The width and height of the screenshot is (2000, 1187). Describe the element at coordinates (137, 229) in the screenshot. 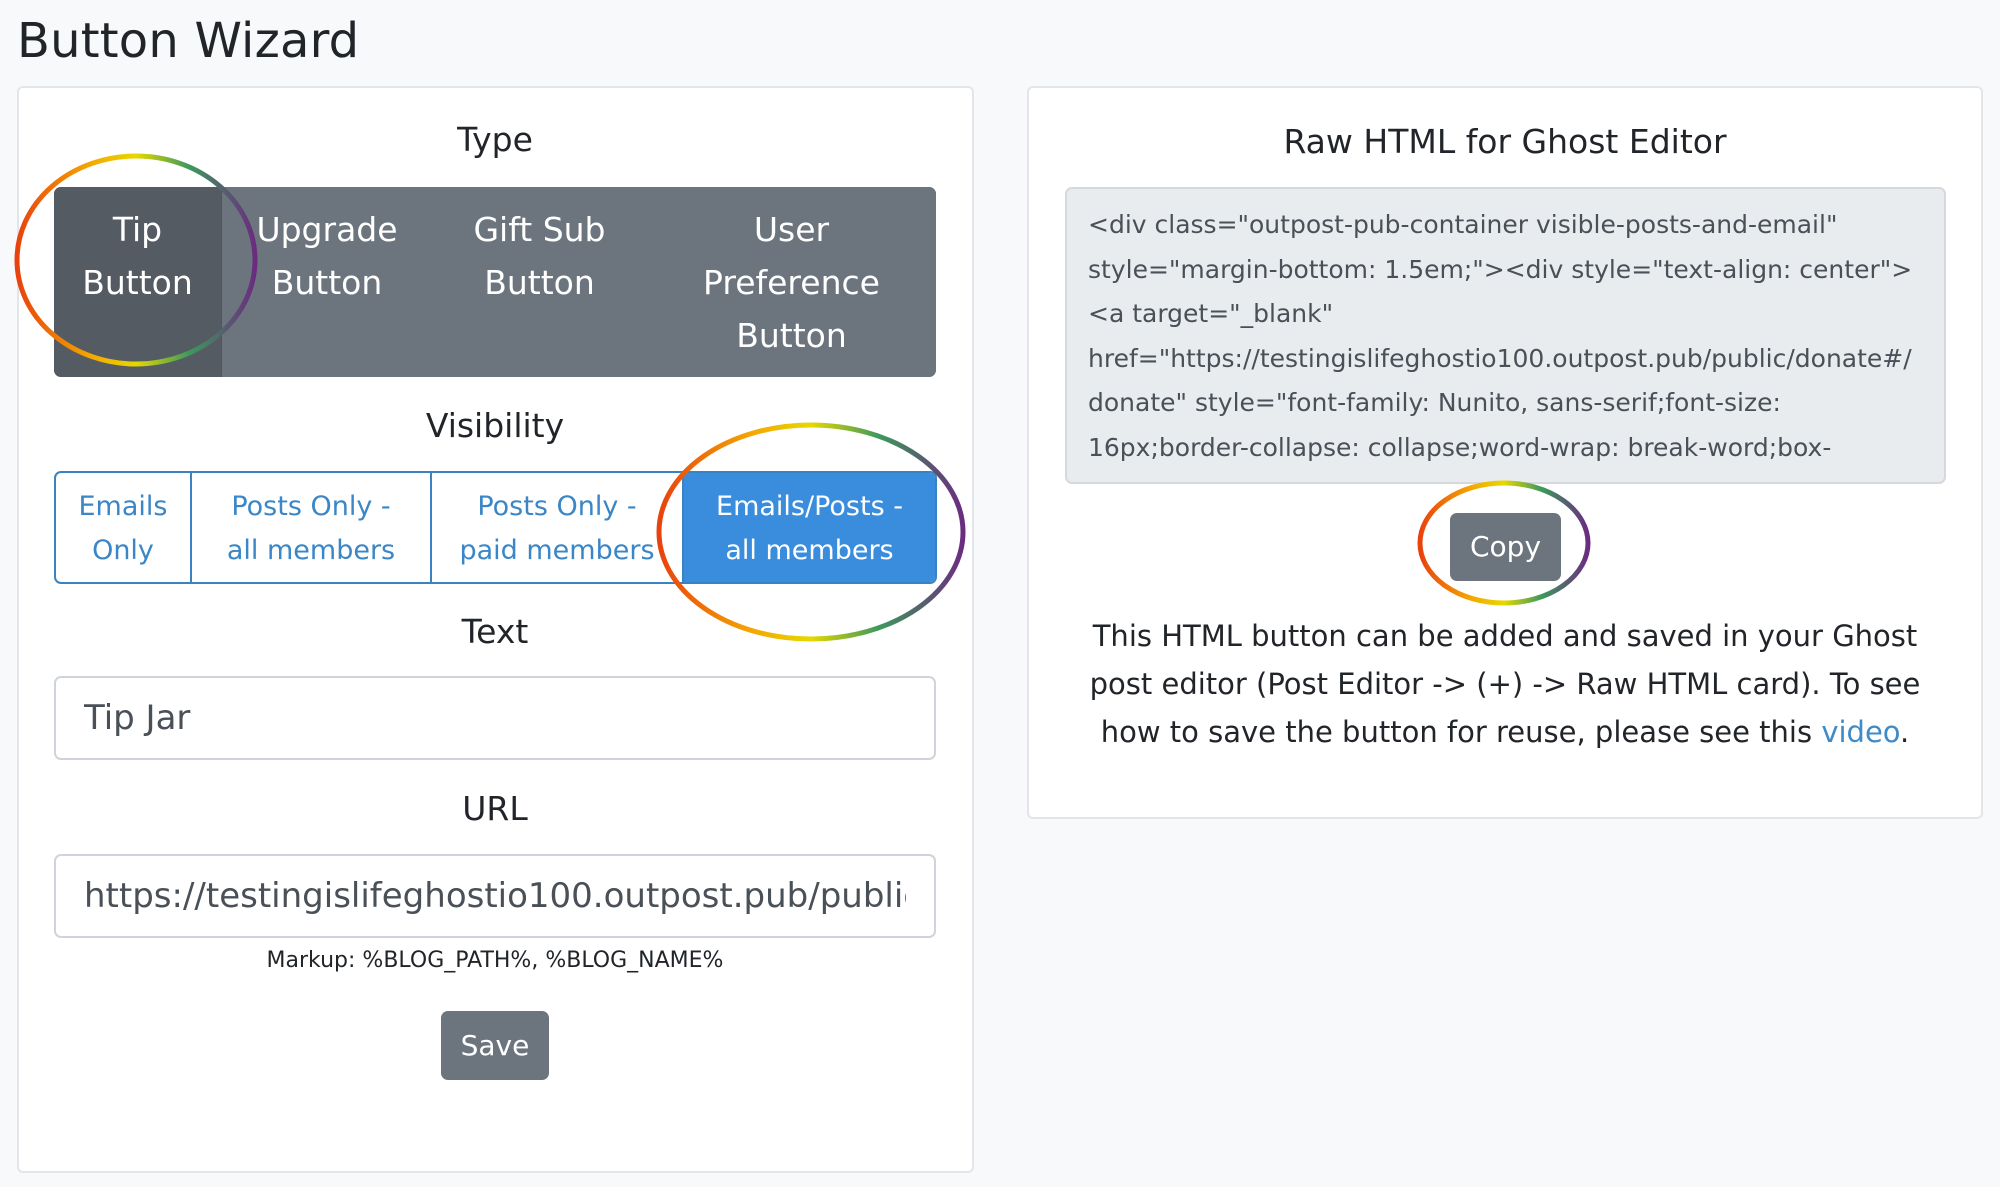

I see `option-label-line: Tip` at that location.